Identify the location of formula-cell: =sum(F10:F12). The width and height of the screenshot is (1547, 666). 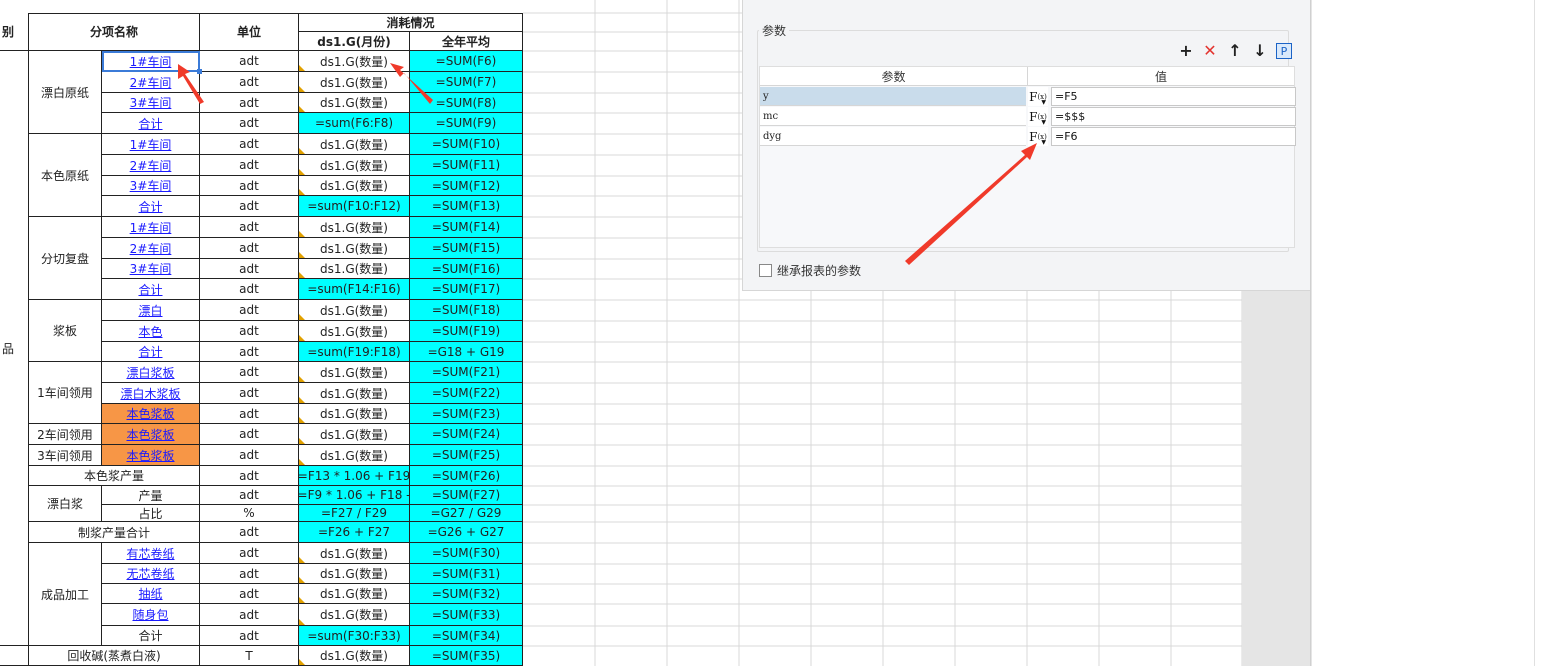
(354, 206).